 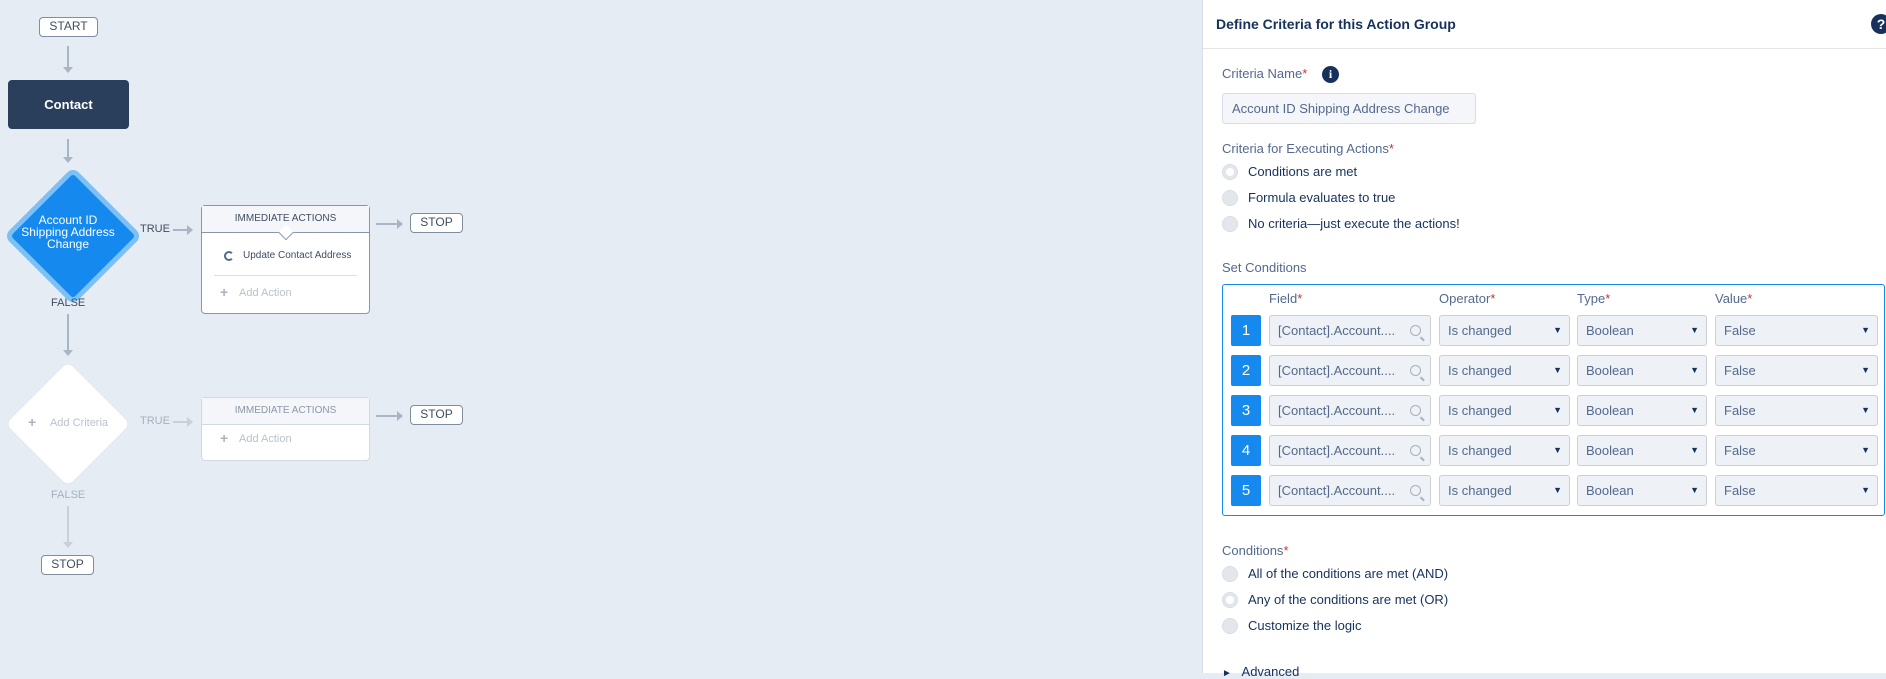 I want to click on object-node-contact: Contact, so click(x=68, y=104).